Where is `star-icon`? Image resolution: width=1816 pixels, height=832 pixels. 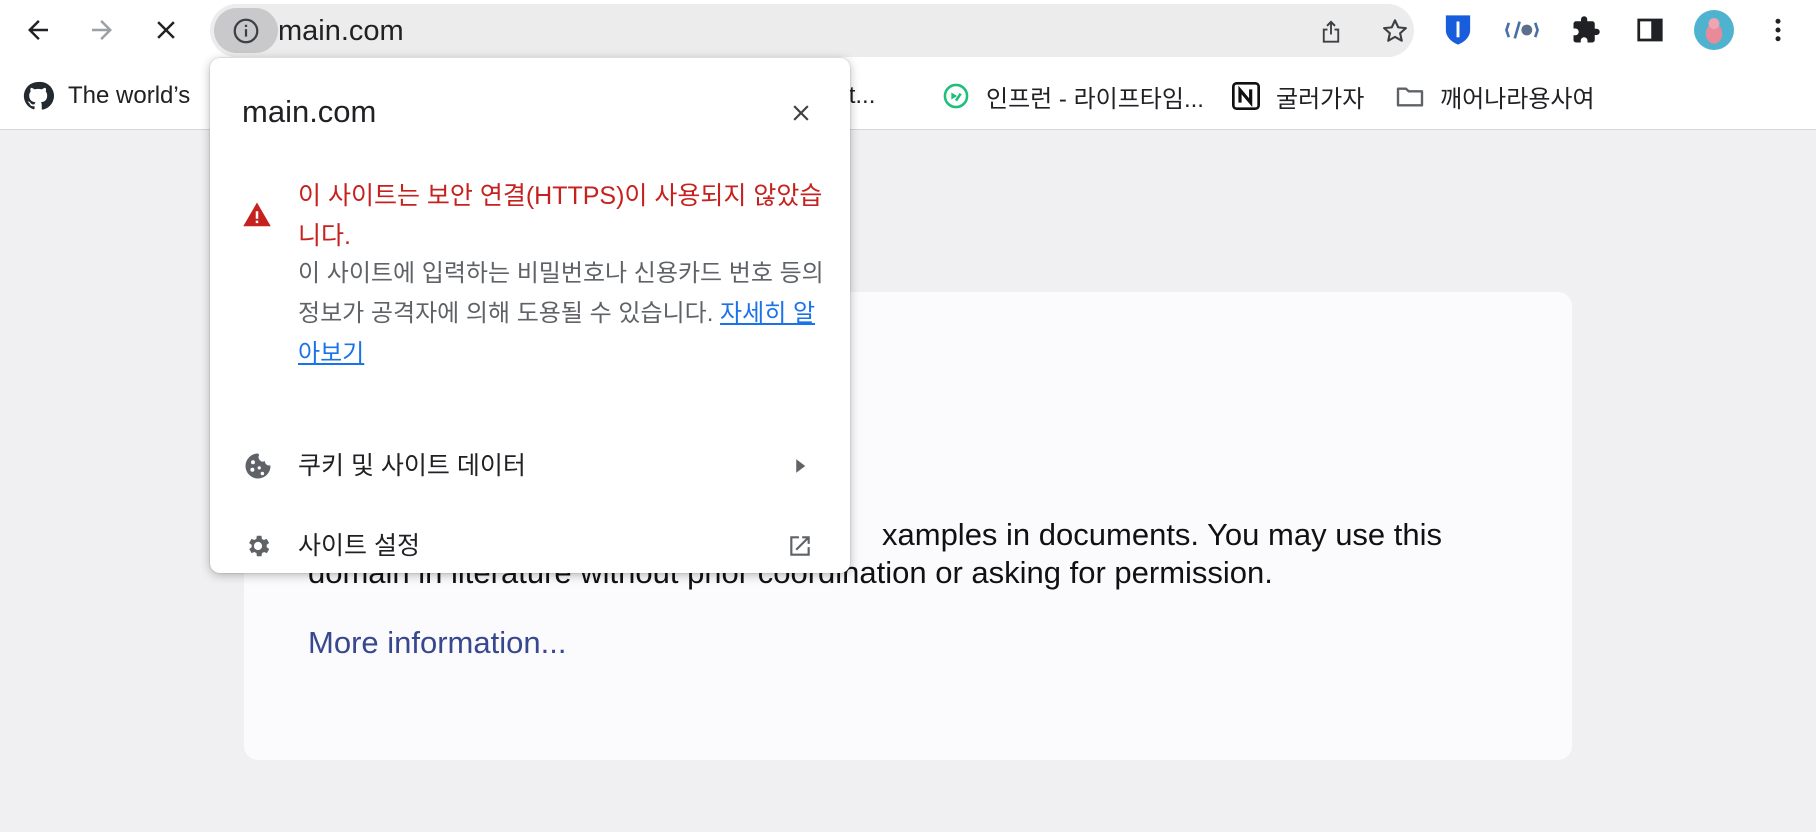 star-icon is located at coordinates (1395, 30).